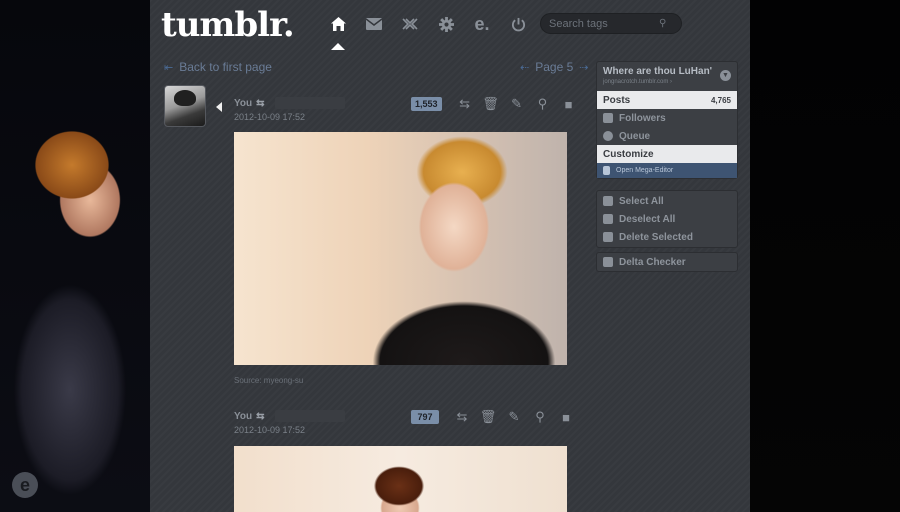 This screenshot has width=900, height=512. I want to click on search-icon: ⚲, so click(662, 23).